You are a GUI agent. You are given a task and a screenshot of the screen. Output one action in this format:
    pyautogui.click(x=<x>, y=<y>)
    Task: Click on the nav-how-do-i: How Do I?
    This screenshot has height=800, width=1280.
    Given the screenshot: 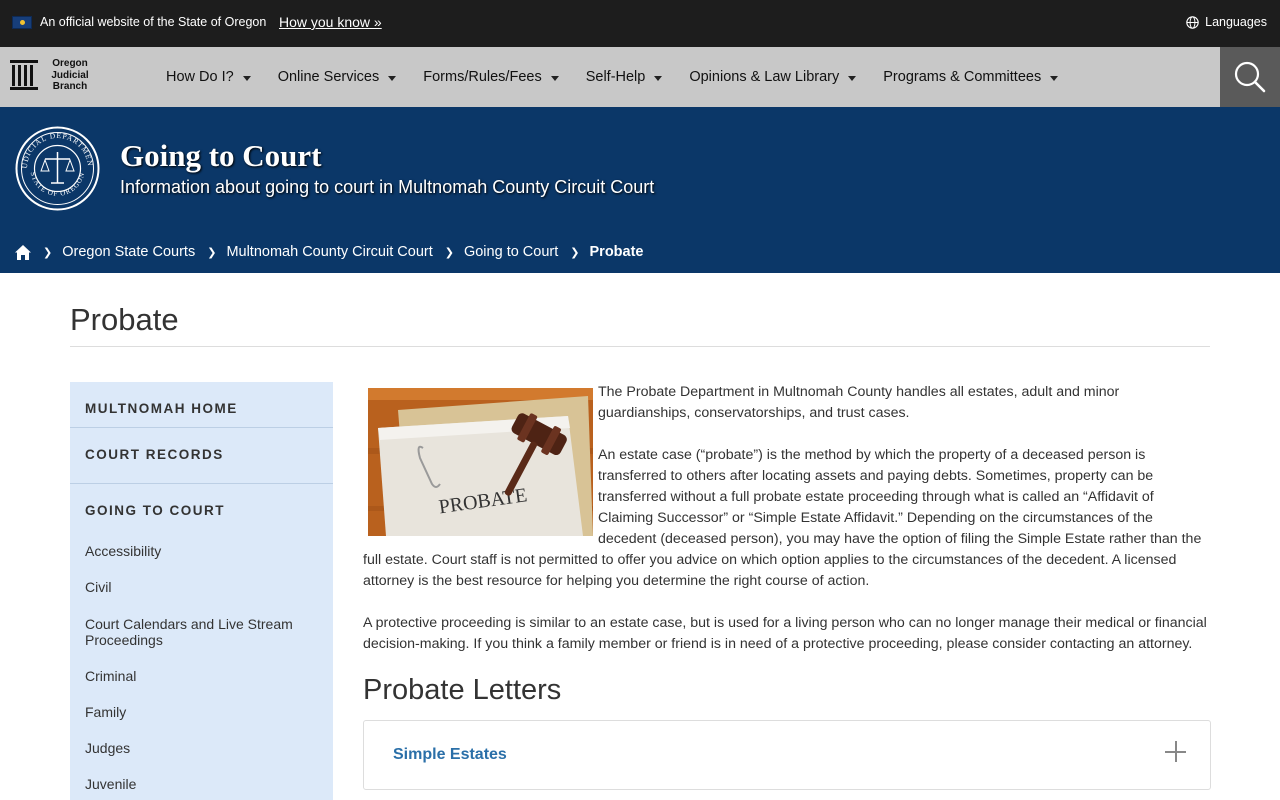 What is the action you would take?
    pyautogui.click(x=208, y=77)
    